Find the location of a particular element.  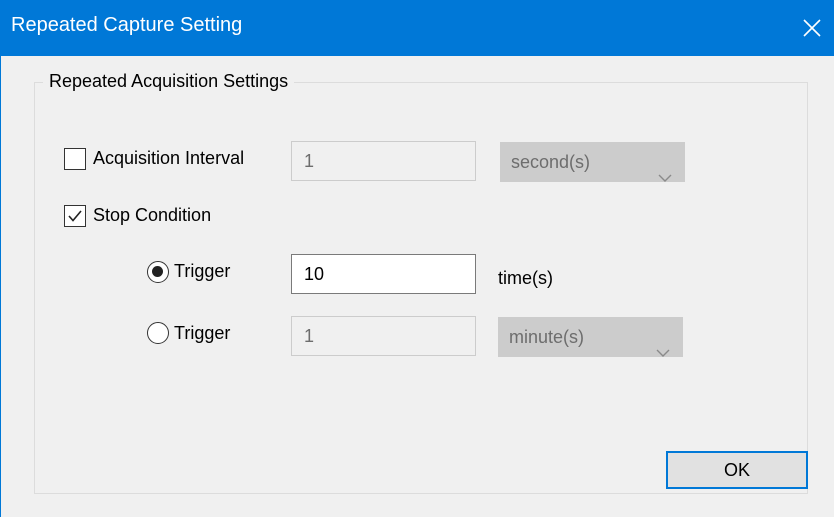

trigger-time-label: Trigger is located at coordinates (202, 333).